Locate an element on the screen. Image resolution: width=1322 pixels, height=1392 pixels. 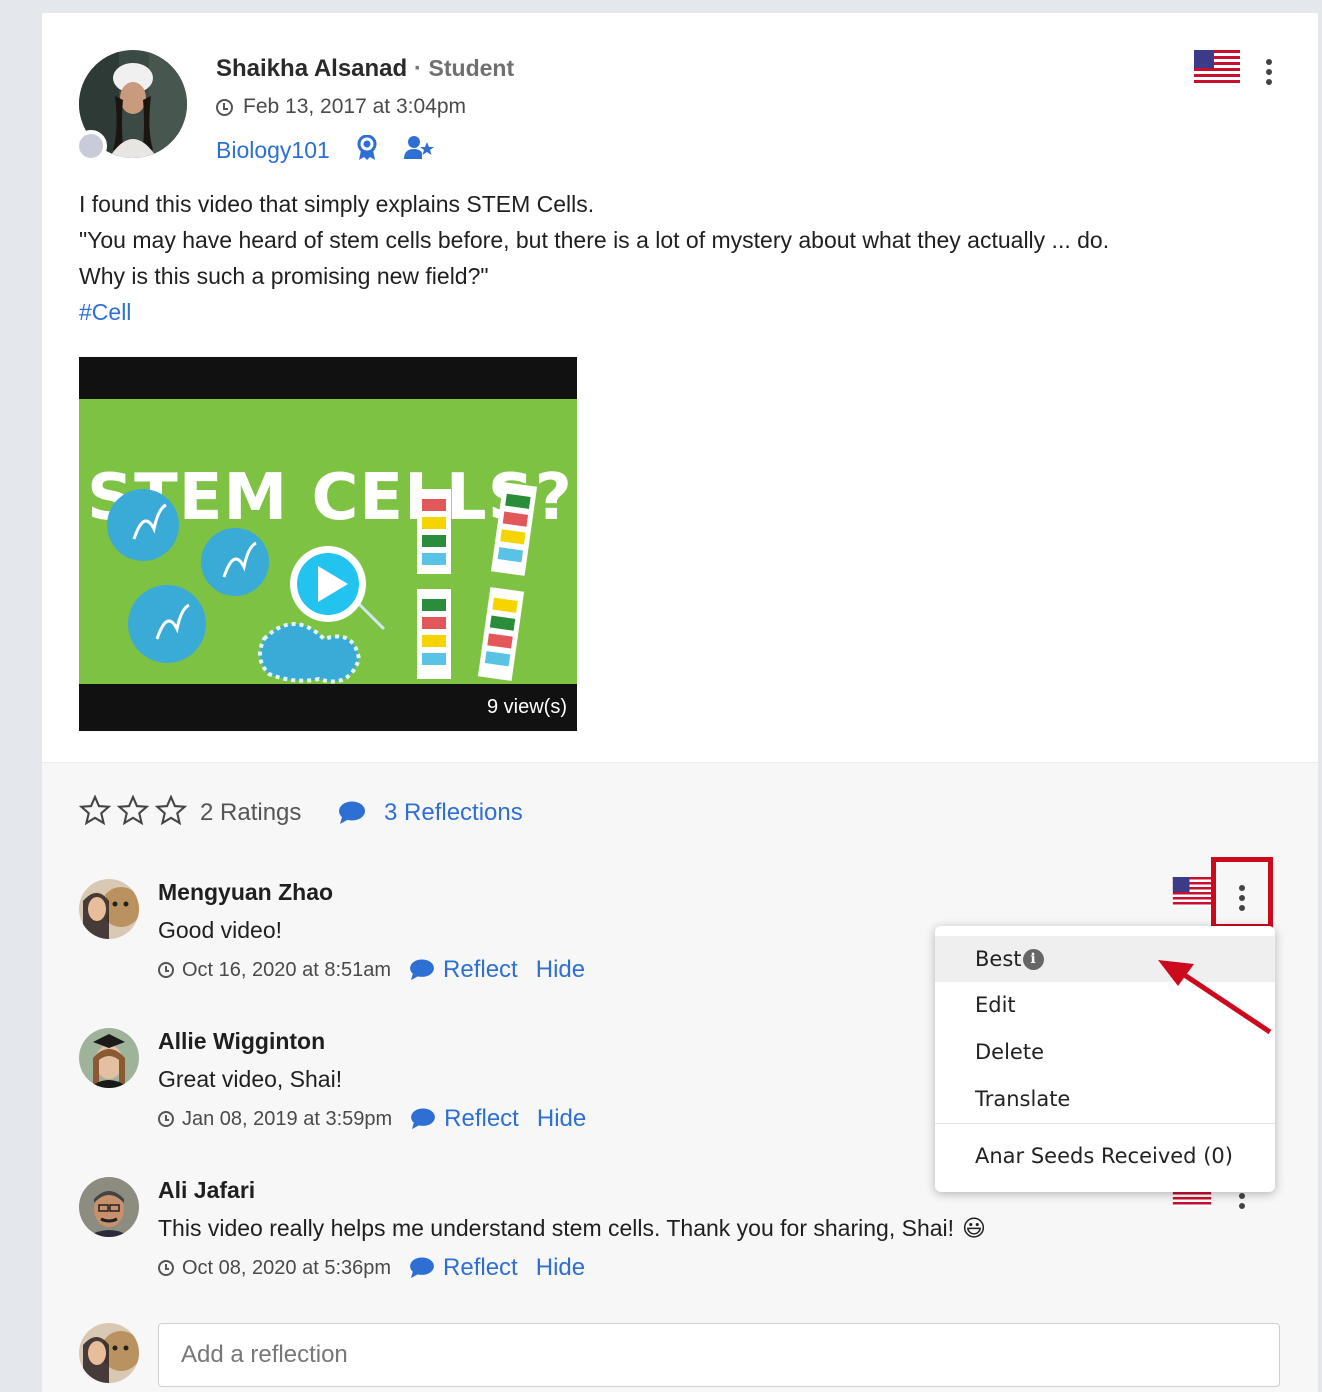
video-player: STEM CELLS? 9 view(s) is located at coordinates (328, 544).